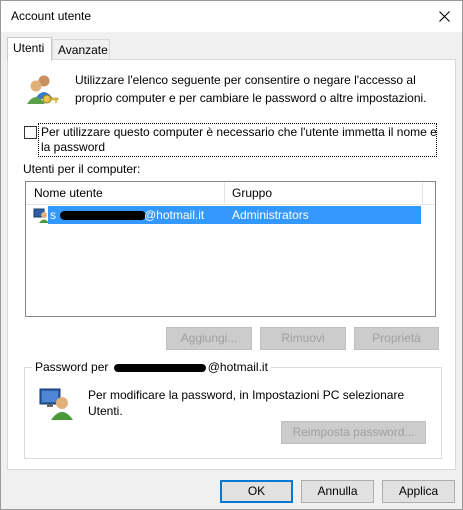 The width and height of the screenshot is (463, 510). What do you see at coordinates (237, 367) in the screenshot?
I see `password-title-suffix: @hotmail.it` at bounding box center [237, 367].